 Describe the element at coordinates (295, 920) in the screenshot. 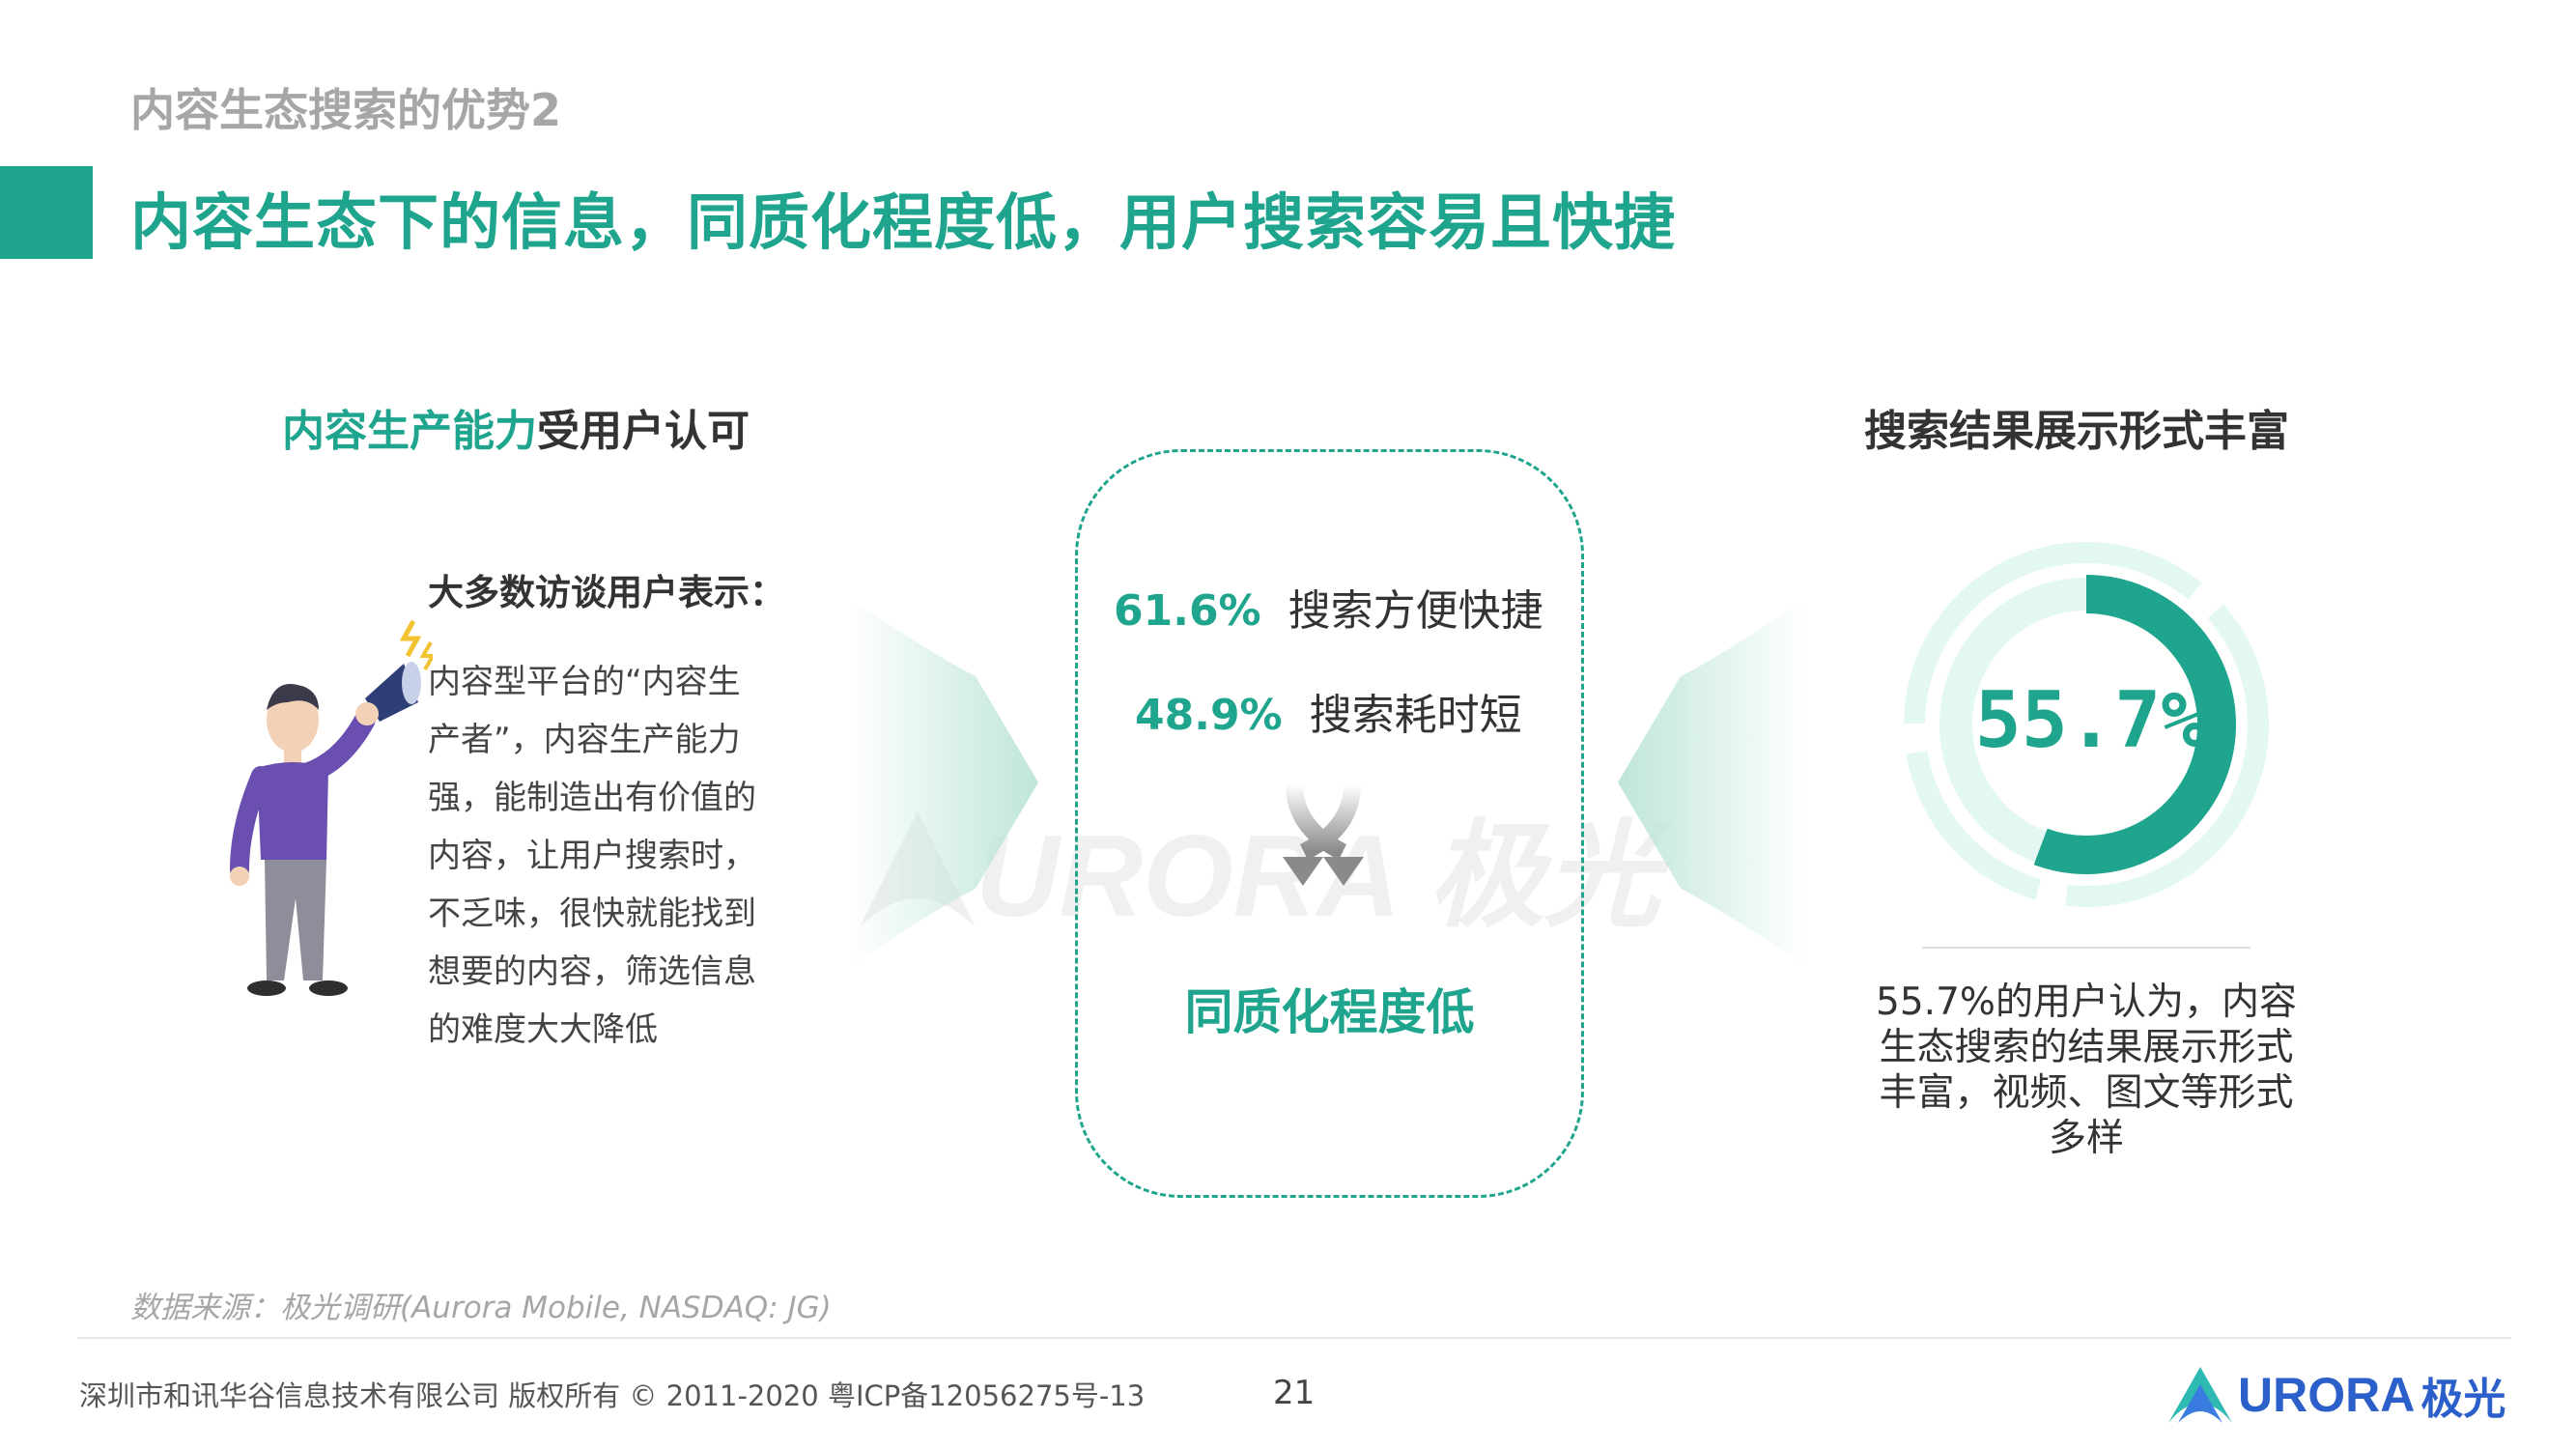

I see `person-legs` at that location.